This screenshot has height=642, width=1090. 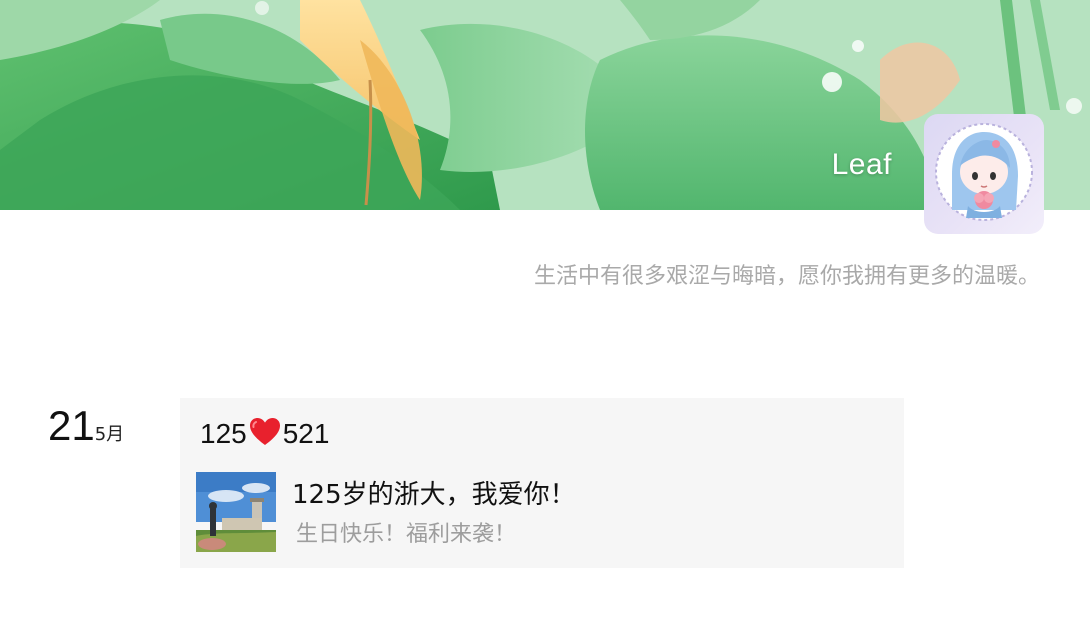 I want to click on profile-signature: 生活中有很多艰涩与晦暗，愿你我拥有更多的温暖。, so click(x=786, y=276).